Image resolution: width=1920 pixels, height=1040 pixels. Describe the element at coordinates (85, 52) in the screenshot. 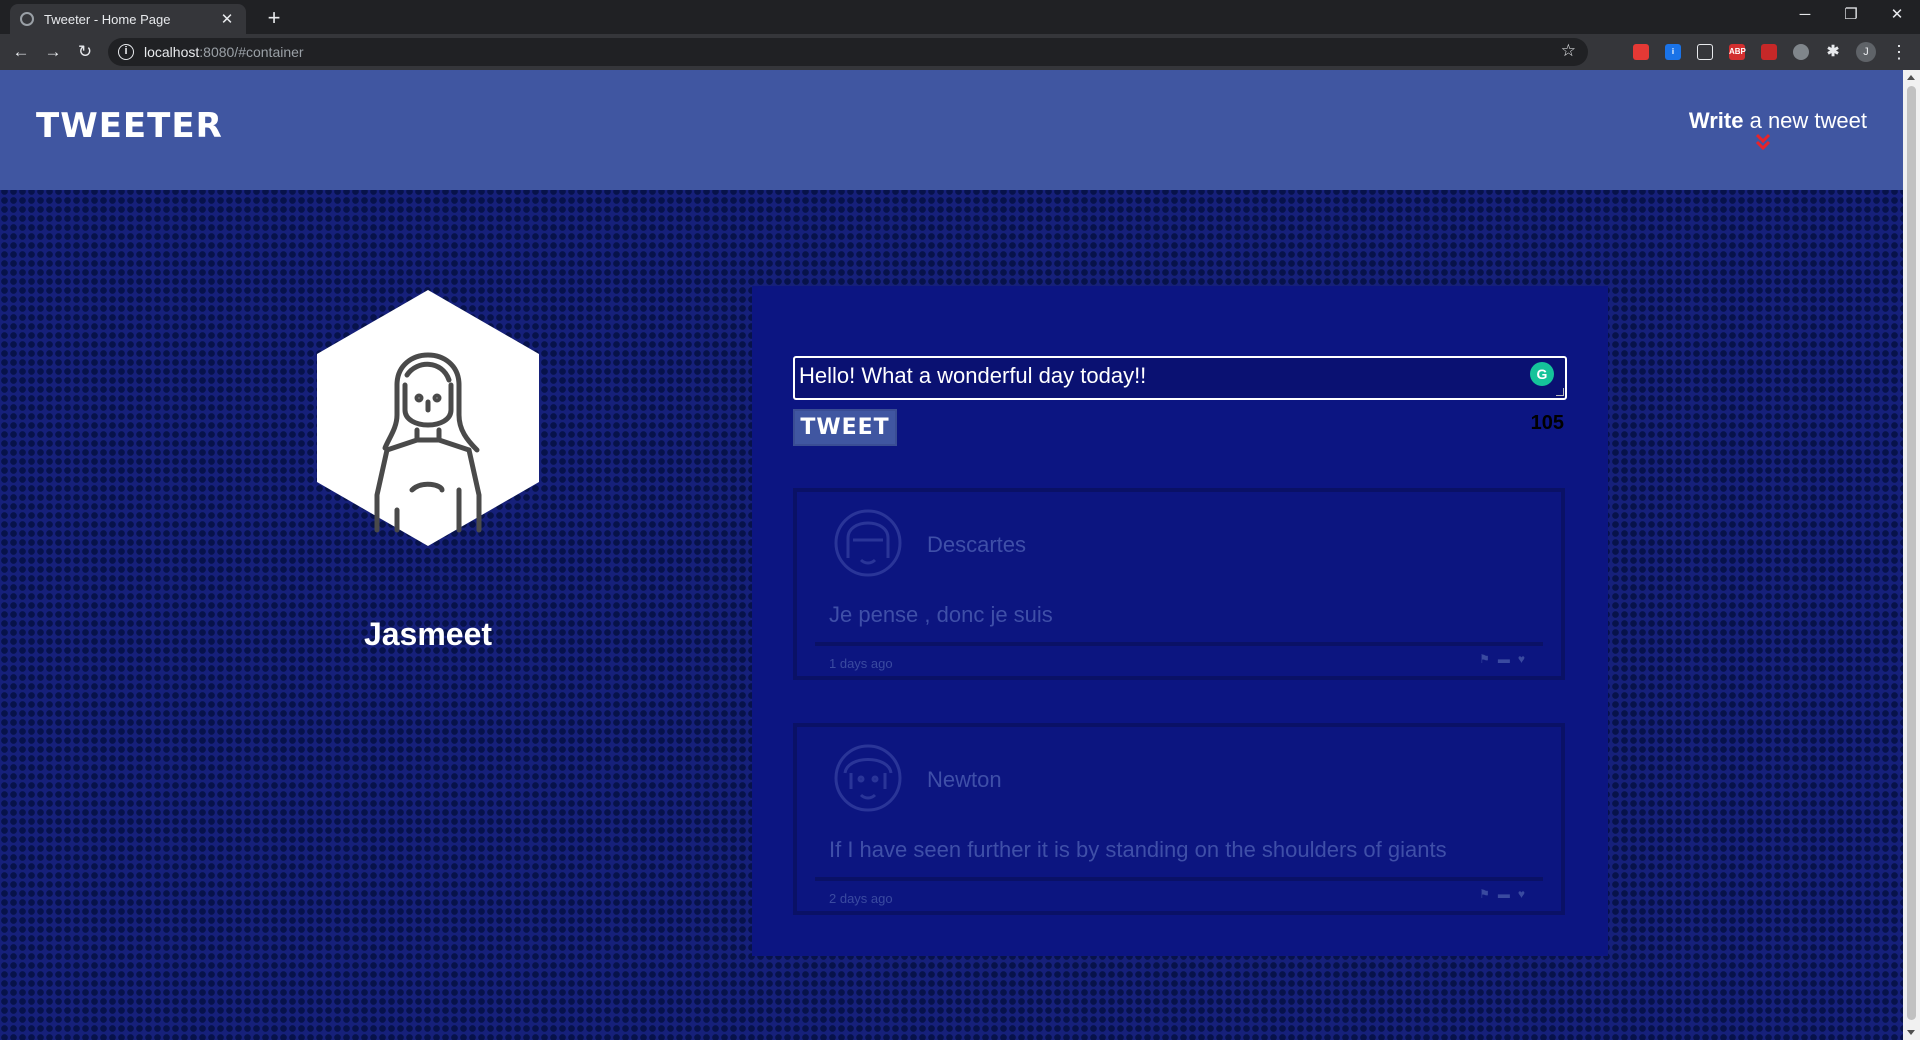

I see `reload-icon: ↻` at that location.